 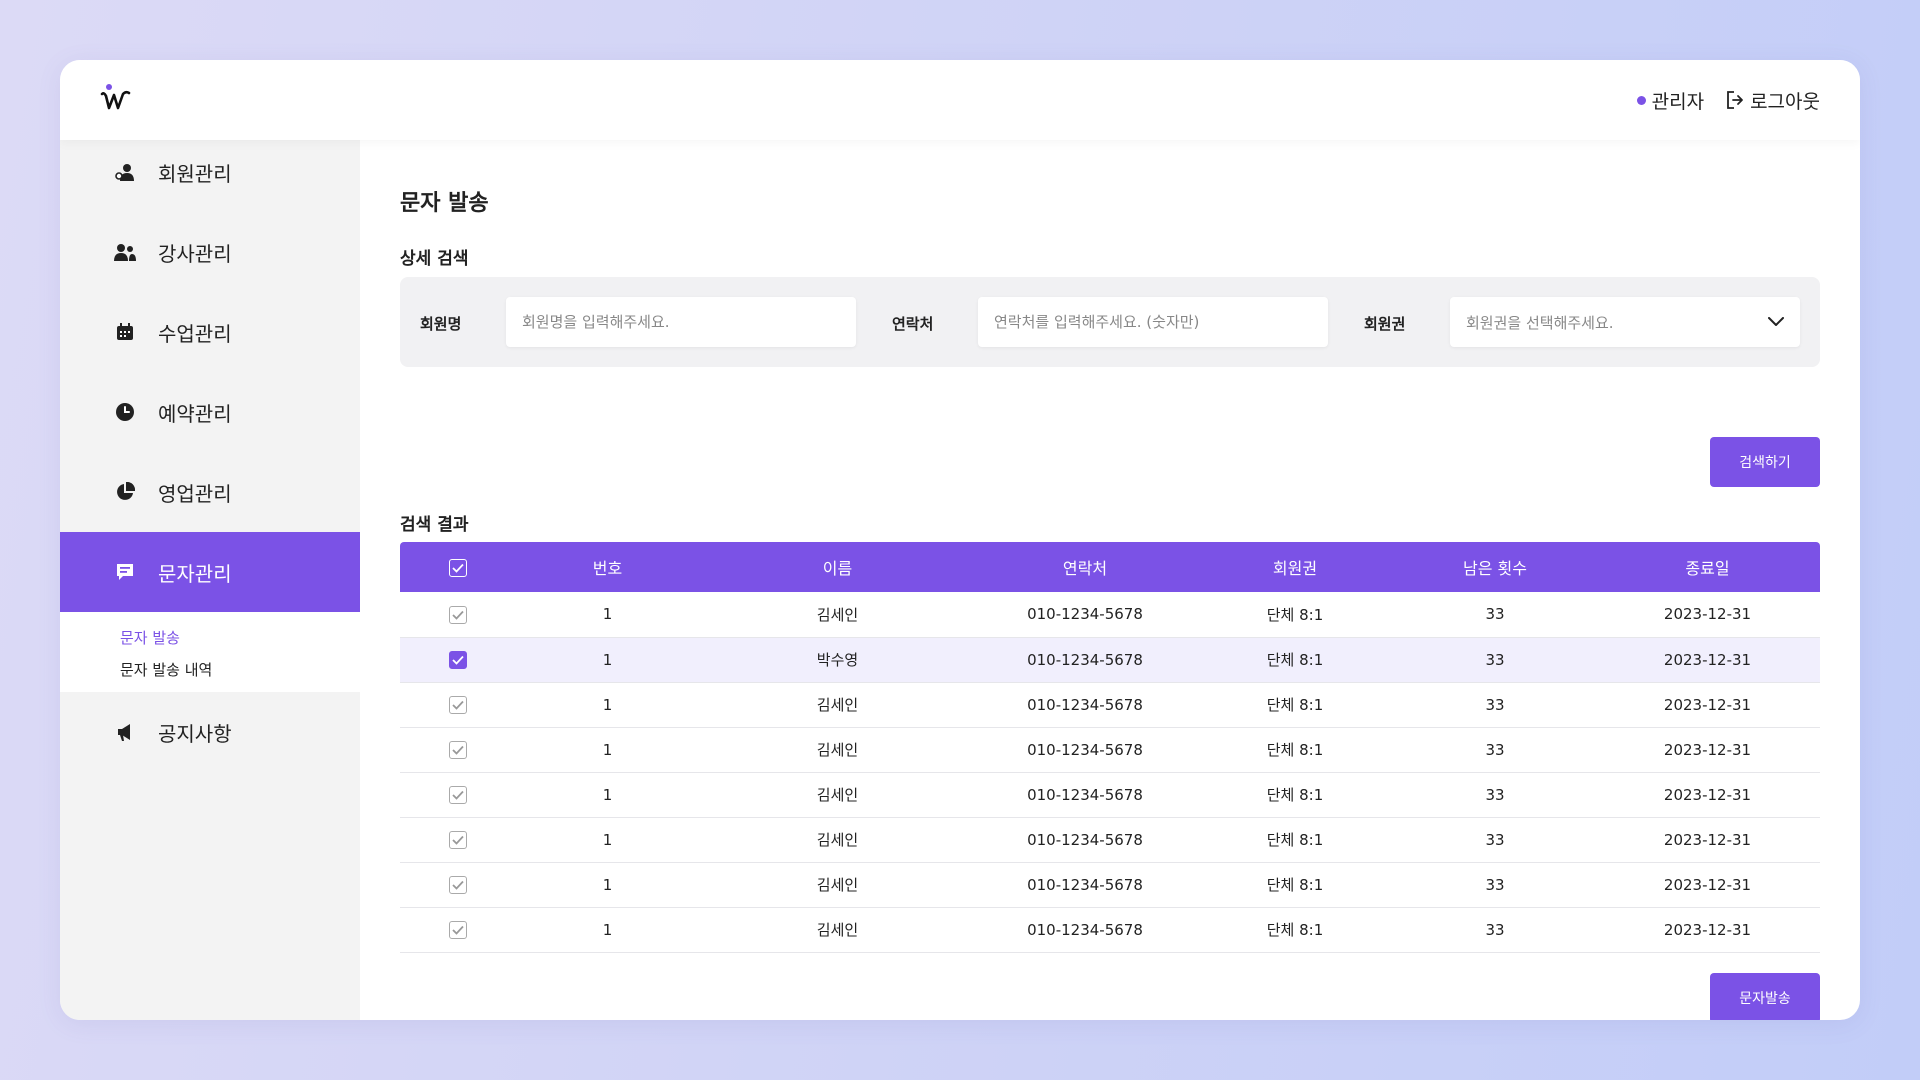 What do you see at coordinates (960, 100) in the screenshot?
I see `top-bar: 관리자 로그아웃` at bounding box center [960, 100].